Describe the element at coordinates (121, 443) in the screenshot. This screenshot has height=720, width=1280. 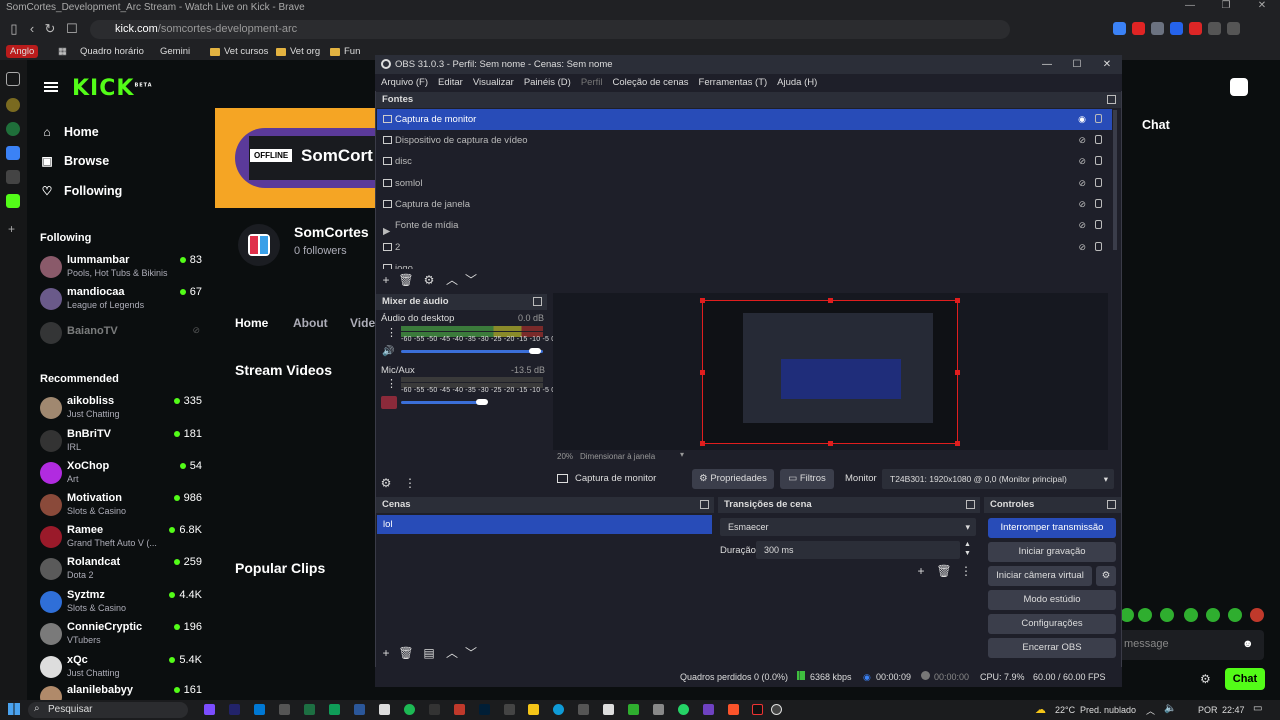
I see `recommended-item: BnBriTV IRL 181` at that location.